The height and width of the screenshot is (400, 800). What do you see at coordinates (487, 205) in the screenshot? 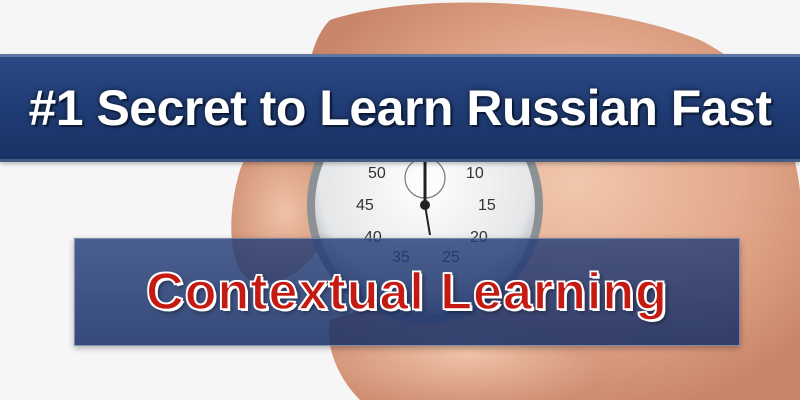
I see `dial-number: 15` at bounding box center [487, 205].